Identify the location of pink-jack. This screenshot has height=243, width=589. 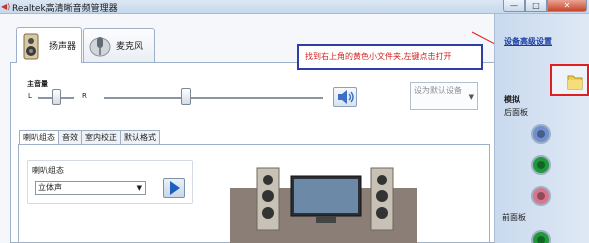
(541, 196).